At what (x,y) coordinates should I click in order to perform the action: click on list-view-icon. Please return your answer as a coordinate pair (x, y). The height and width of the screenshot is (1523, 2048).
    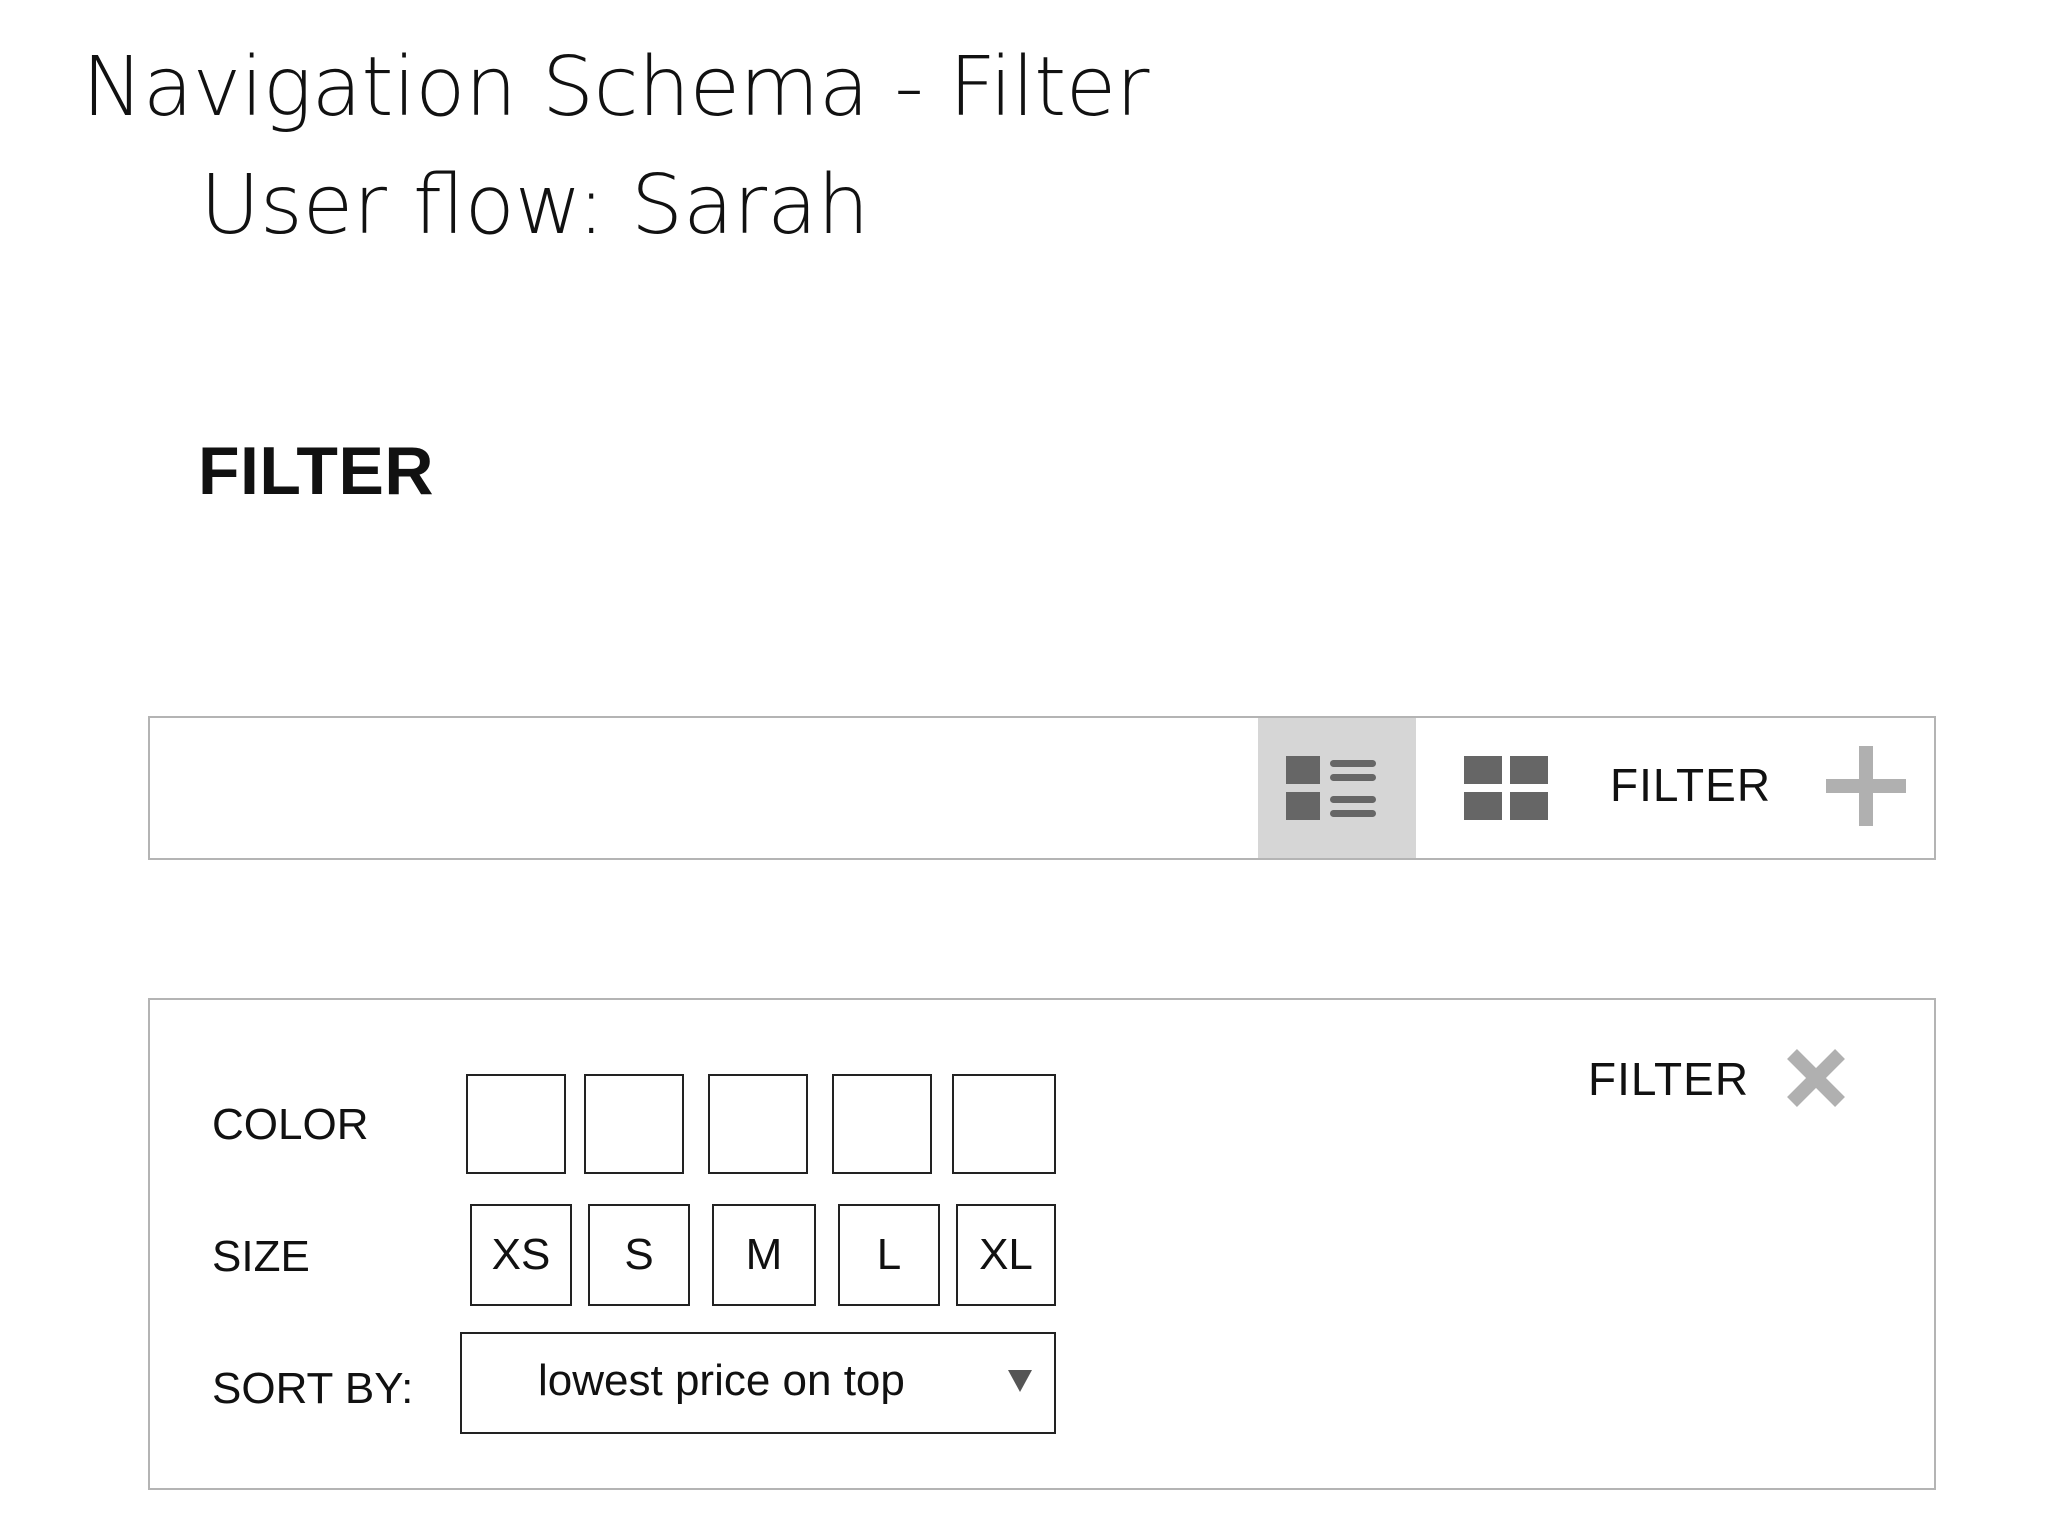
    Looking at the image, I should click on (1331, 788).